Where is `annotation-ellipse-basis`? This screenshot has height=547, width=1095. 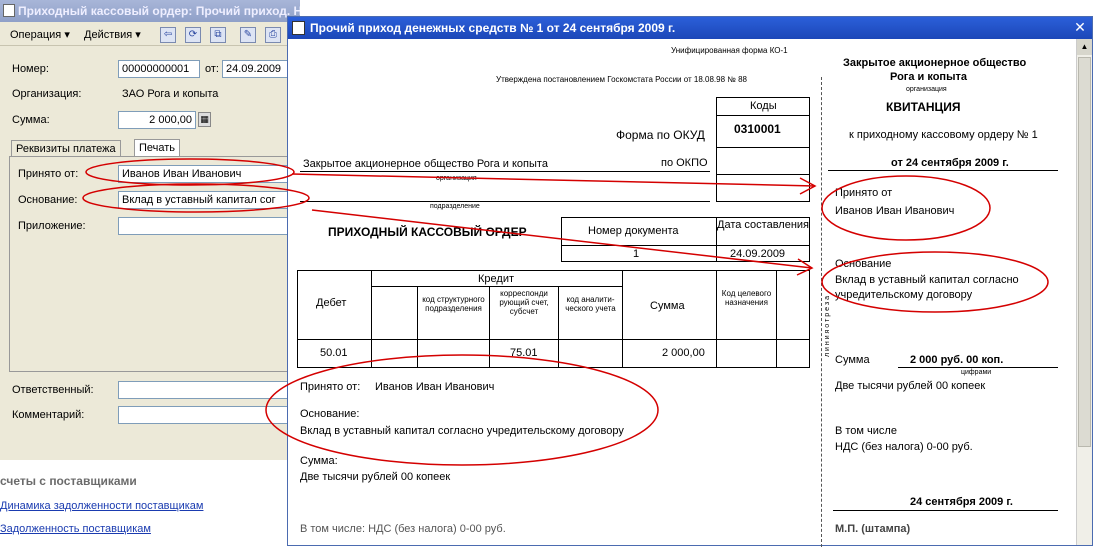 annotation-ellipse-basis is located at coordinates (196, 198).